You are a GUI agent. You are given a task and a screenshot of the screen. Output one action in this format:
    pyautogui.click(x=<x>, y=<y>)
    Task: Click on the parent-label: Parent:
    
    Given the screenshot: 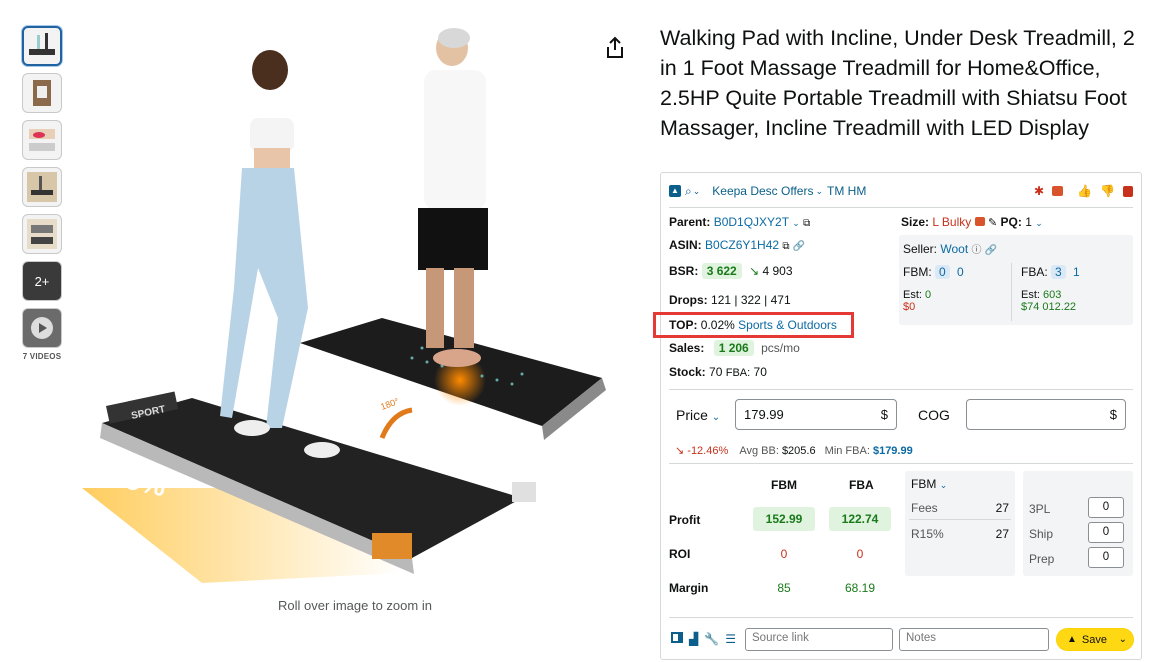 What is the action you would take?
    pyautogui.click(x=690, y=222)
    